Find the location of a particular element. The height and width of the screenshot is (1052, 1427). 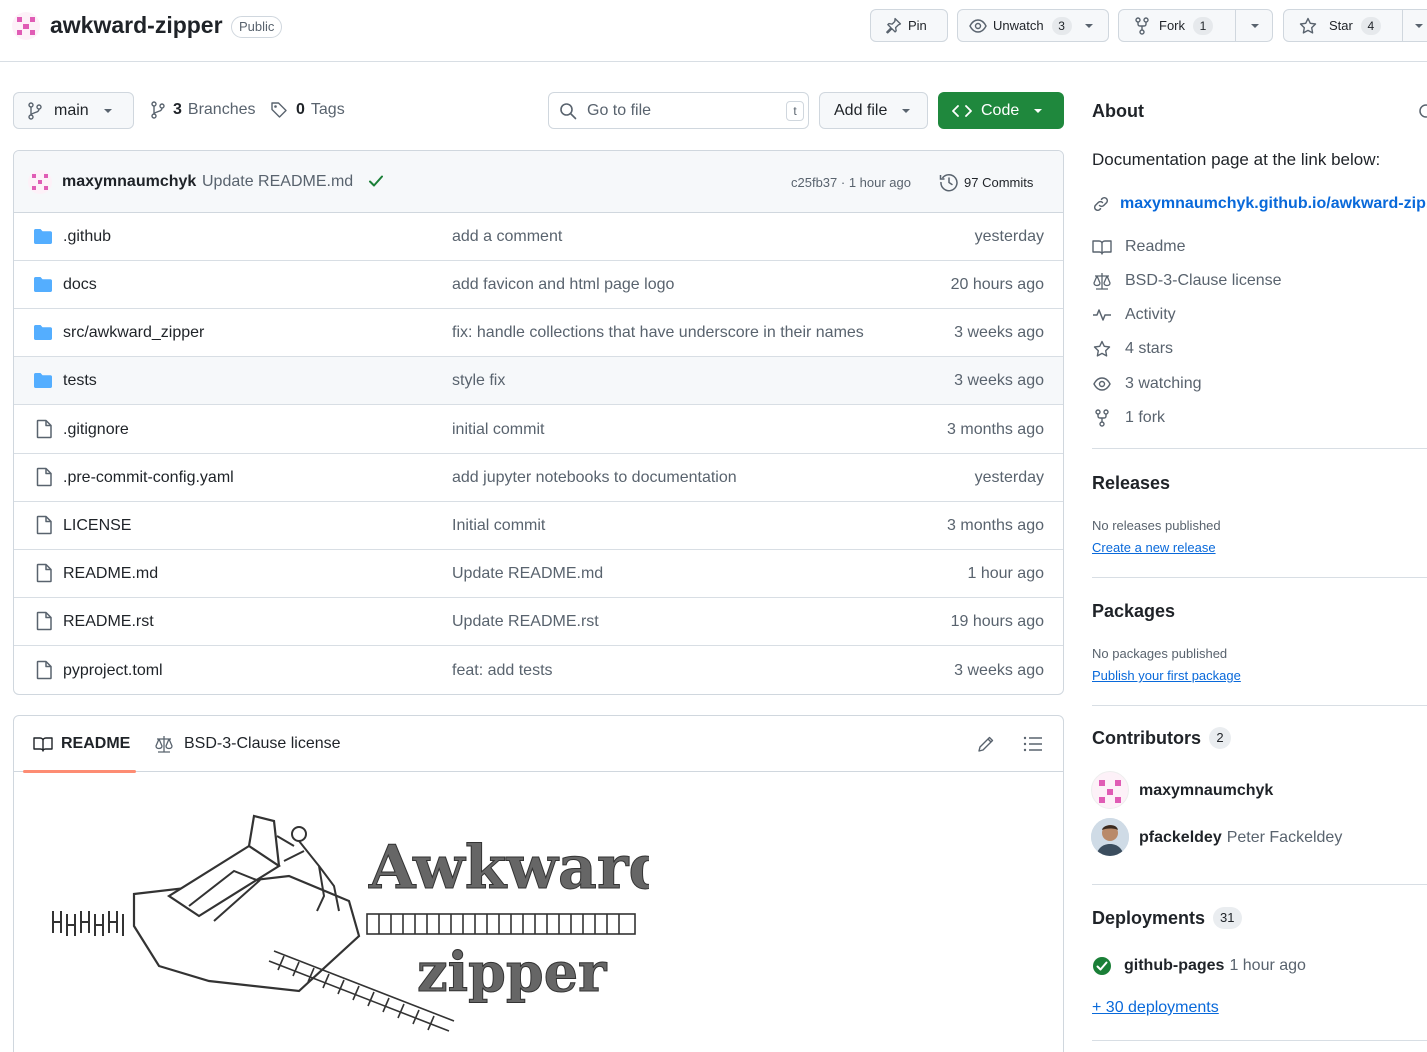

branch-selector: main is located at coordinates (73, 110).